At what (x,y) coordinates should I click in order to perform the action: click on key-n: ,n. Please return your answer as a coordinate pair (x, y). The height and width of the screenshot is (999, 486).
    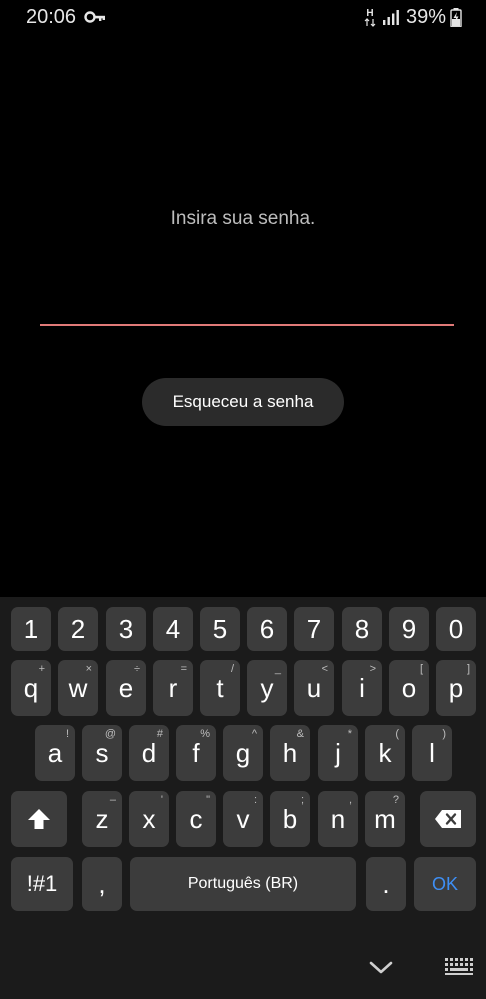
    Looking at the image, I should click on (338, 819).